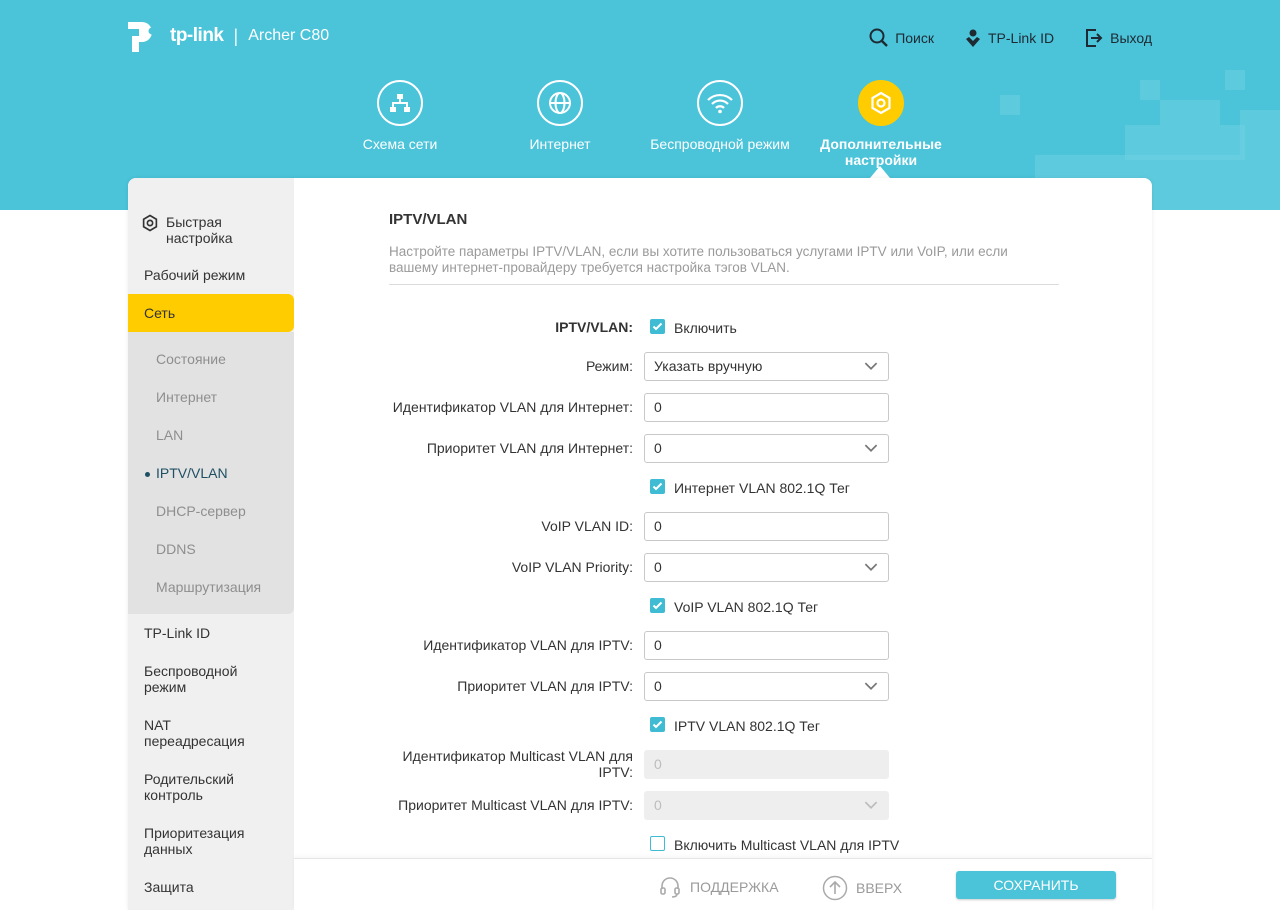 The height and width of the screenshot is (910, 1280). Describe the element at coordinates (881, 152) in the screenshot. I see `tab-advanced-label: Дополнительные настройки` at that location.